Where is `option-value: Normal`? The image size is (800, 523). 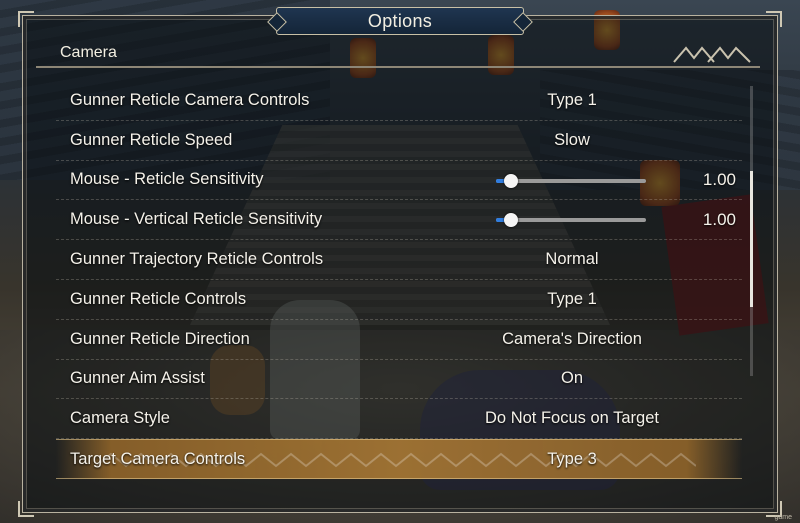
option-value: Normal is located at coordinates (572, 259).